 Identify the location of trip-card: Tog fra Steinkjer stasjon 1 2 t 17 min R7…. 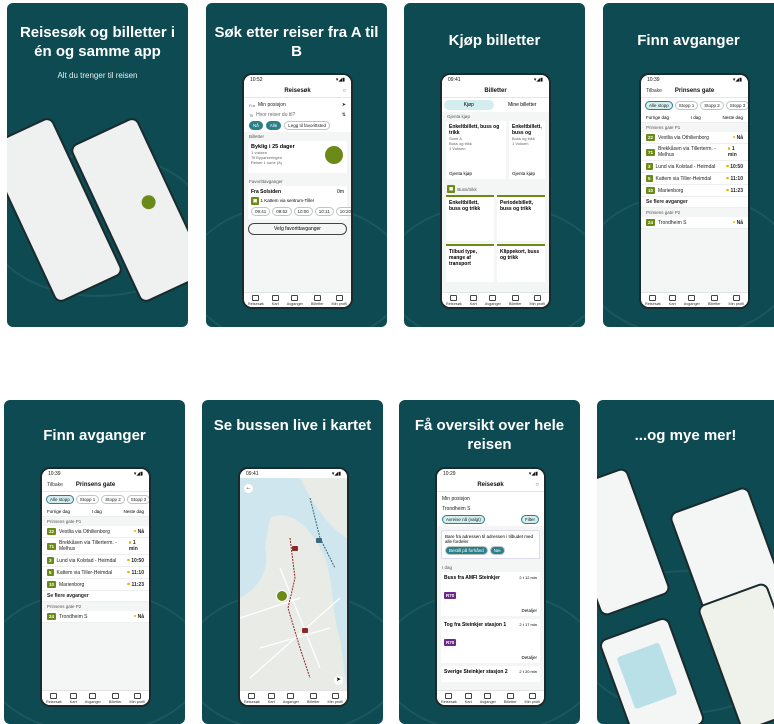
(490, 641).